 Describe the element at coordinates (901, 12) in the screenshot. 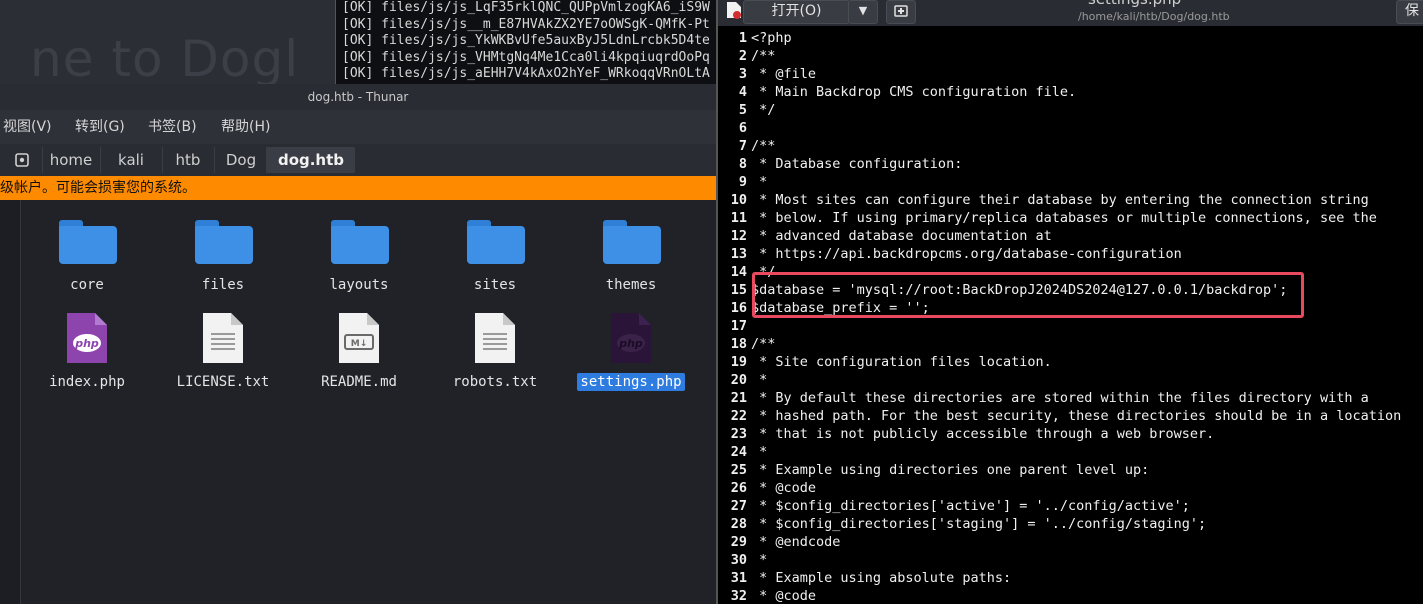

I see `new-document-button` at that location.